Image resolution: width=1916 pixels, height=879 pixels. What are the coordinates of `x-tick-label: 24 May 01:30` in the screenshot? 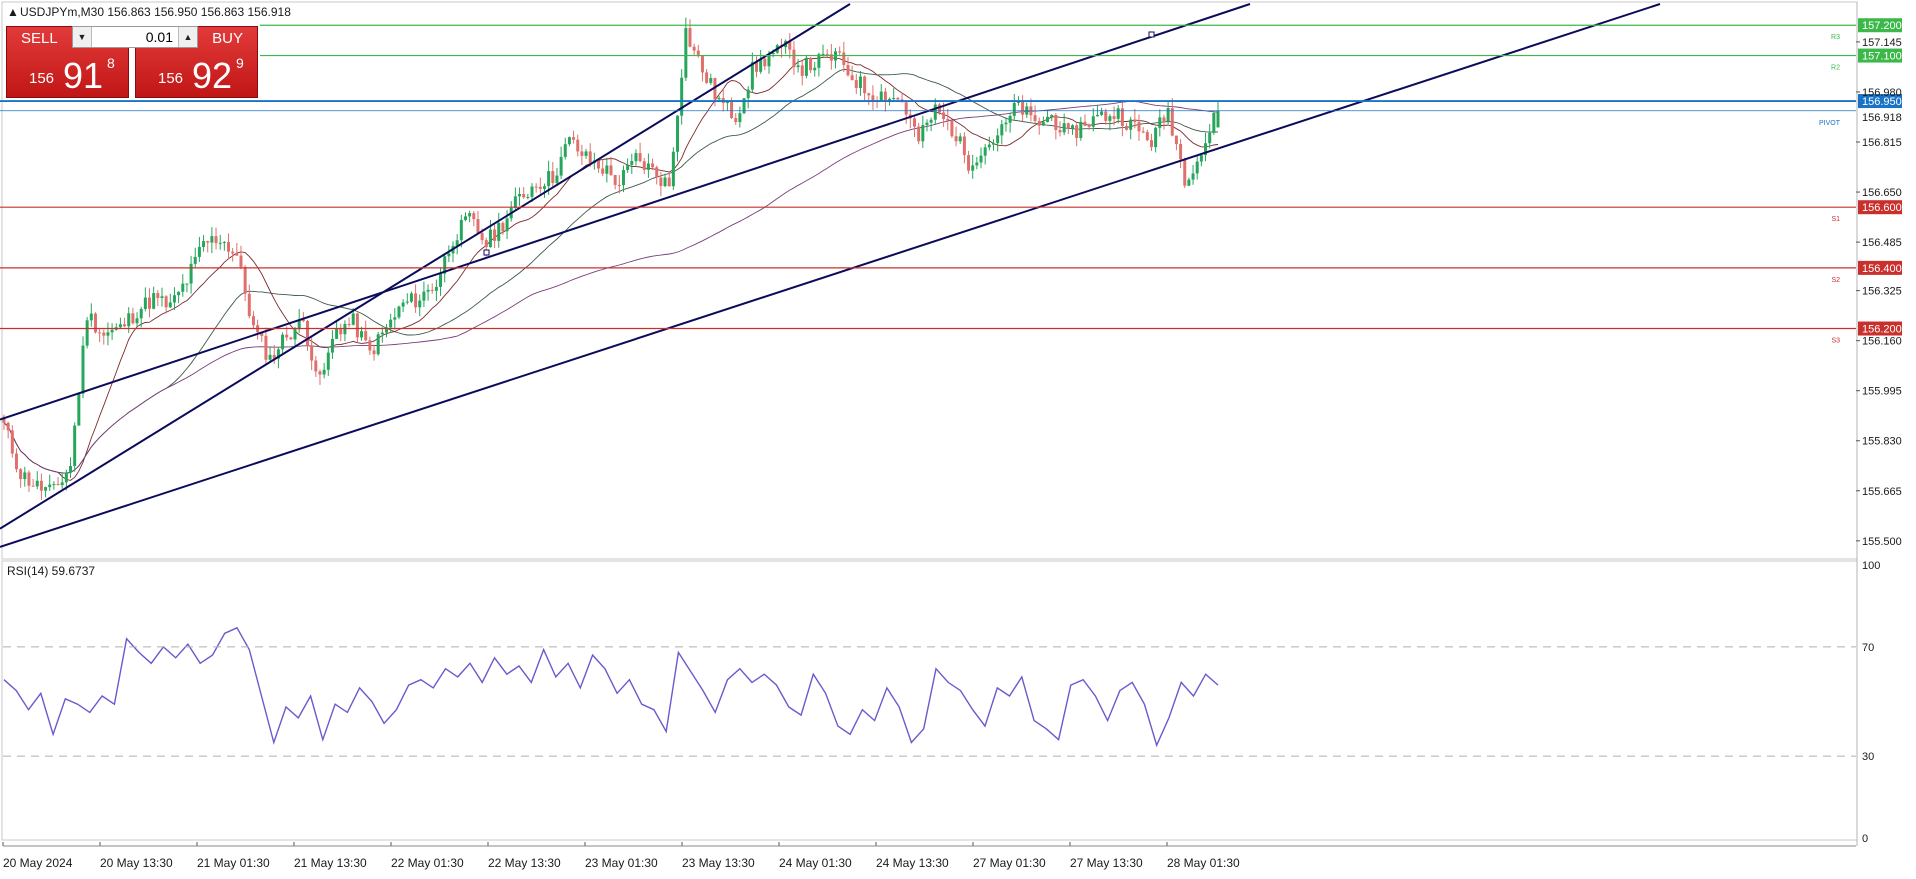 It's located at (815, 863).